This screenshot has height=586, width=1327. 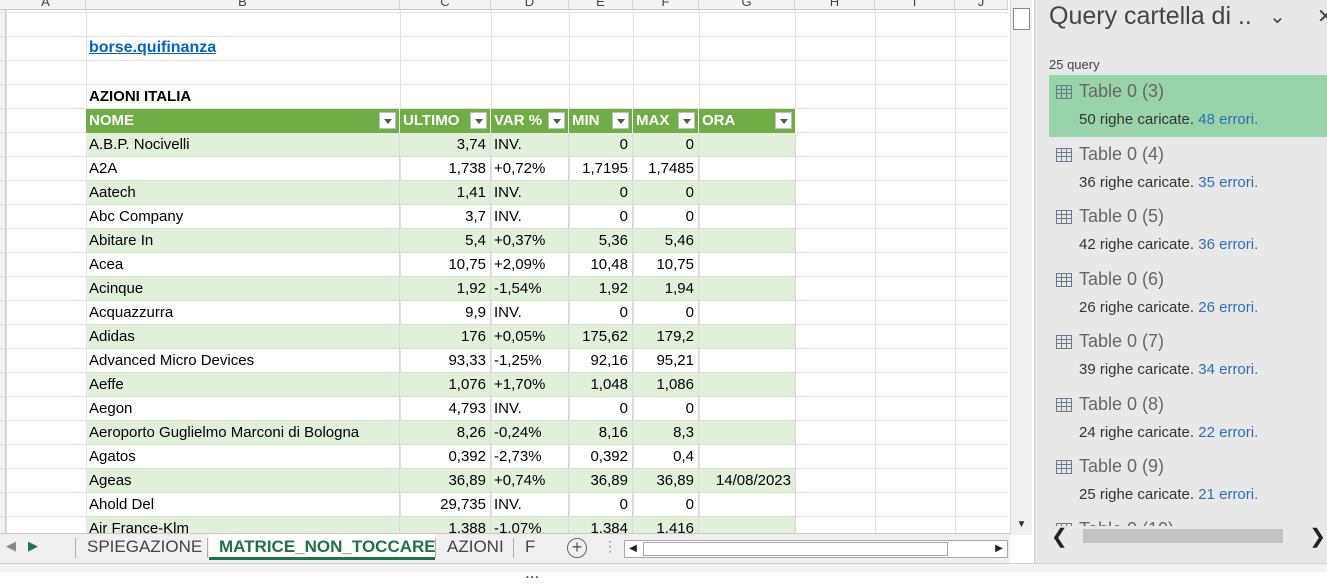 What do you see at coordinates (445, 4) in the screenshot?
I see `column-header-c: C` at bounding box center [445, 4].